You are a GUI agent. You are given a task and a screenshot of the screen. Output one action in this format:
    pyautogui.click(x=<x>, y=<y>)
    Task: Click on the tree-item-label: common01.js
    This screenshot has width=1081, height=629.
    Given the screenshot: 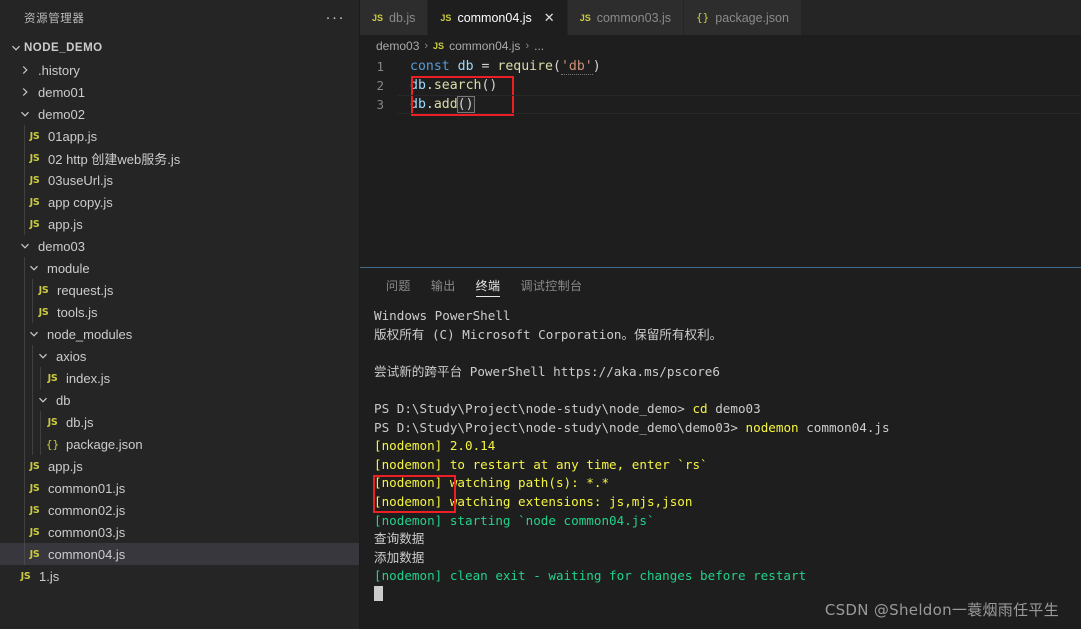 What is the action you would take?
    pyautogui.click(x=87, y=488)
    